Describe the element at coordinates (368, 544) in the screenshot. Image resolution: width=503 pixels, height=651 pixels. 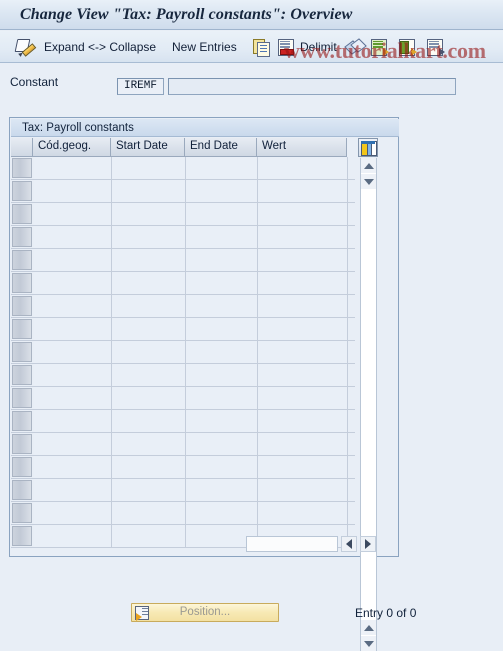
I see `scroll-right-button` at that location.